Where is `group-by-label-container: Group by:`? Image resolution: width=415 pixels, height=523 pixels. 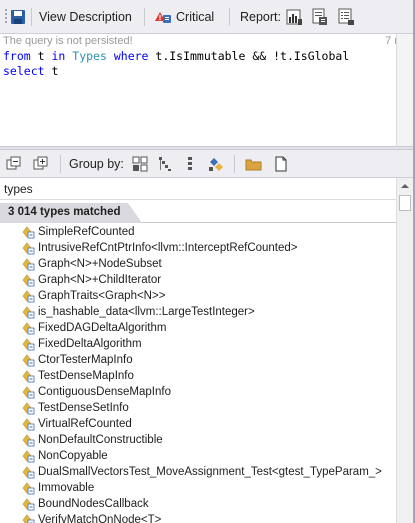 group-by-label-container: Group by: is located at coordinates (96, 164).